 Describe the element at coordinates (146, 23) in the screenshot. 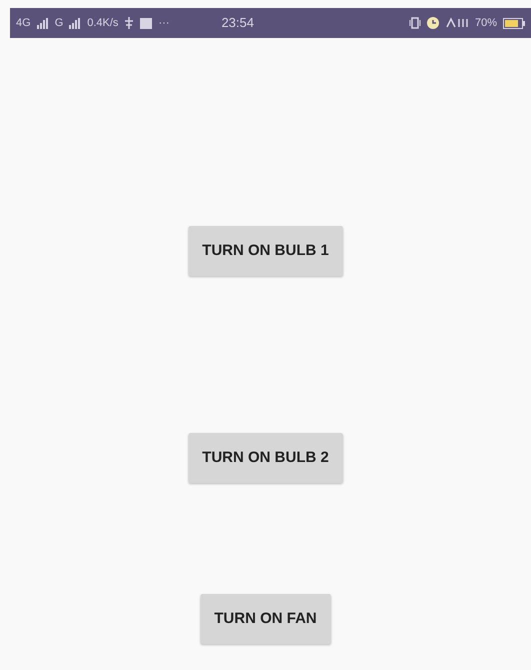

I see `image-icon` at that location.